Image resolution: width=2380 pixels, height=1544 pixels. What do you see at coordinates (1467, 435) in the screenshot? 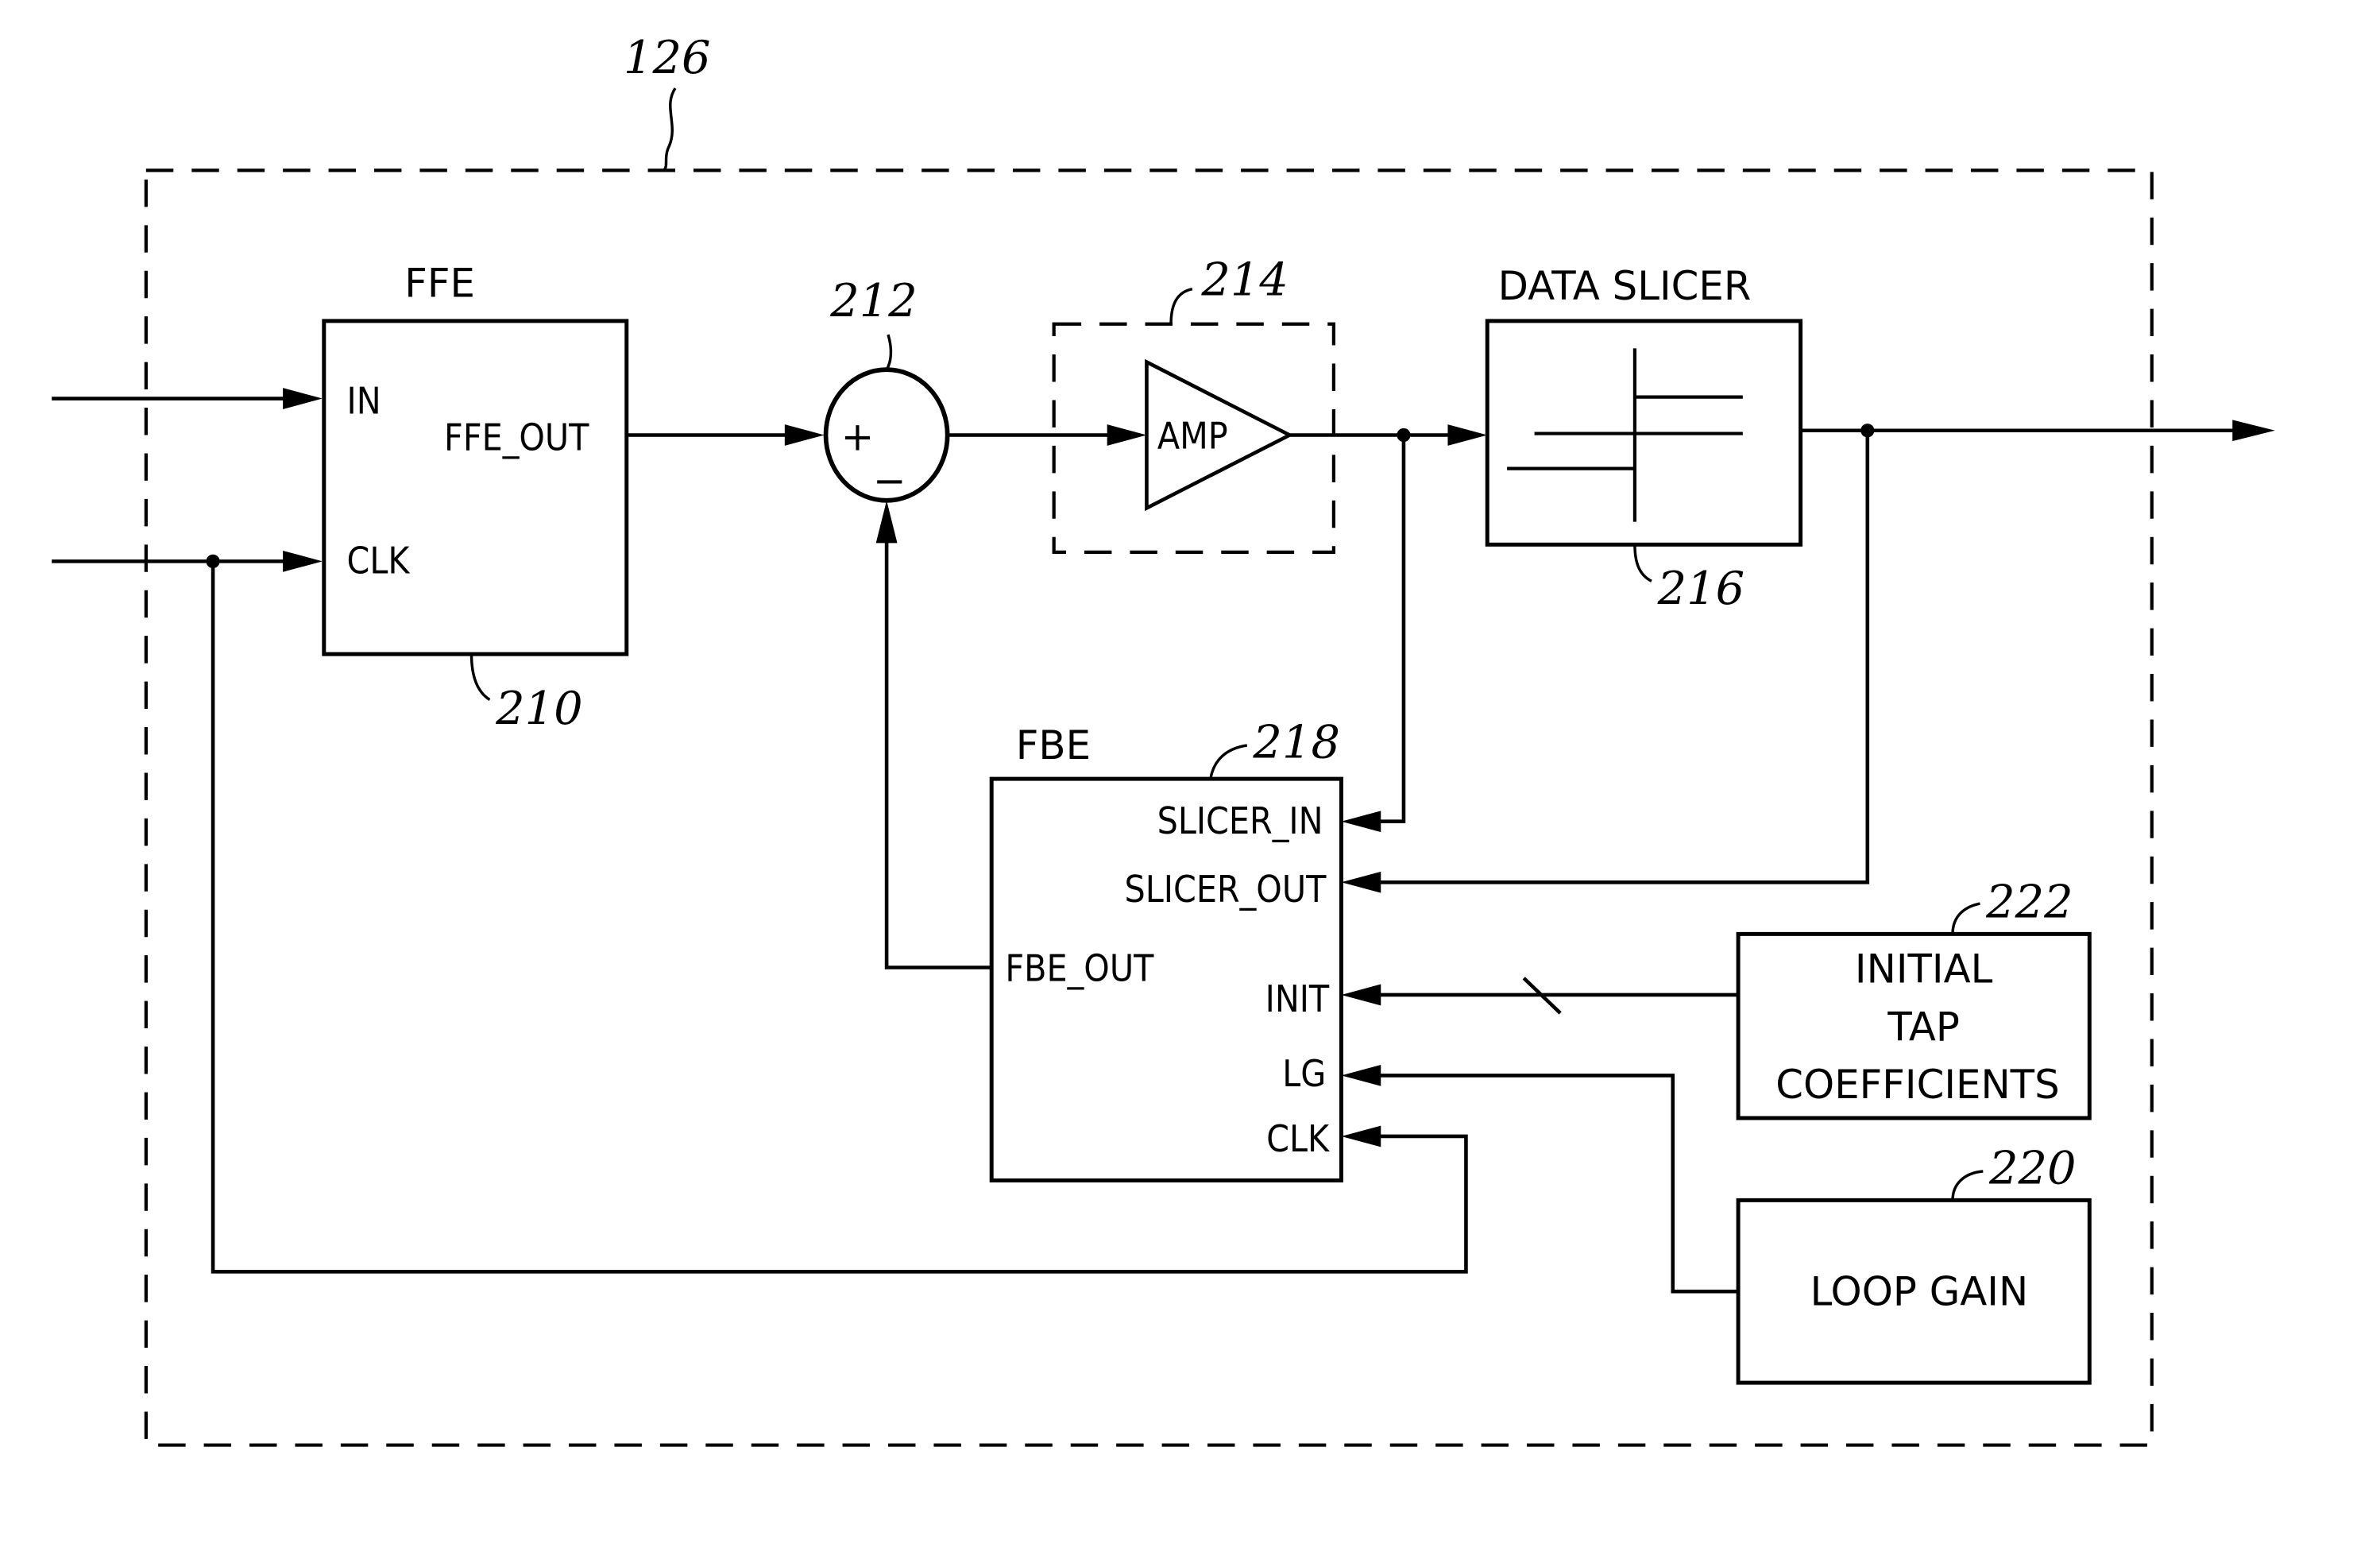
I see `arrow-slicer-in` at bounding box center [1467, 435].